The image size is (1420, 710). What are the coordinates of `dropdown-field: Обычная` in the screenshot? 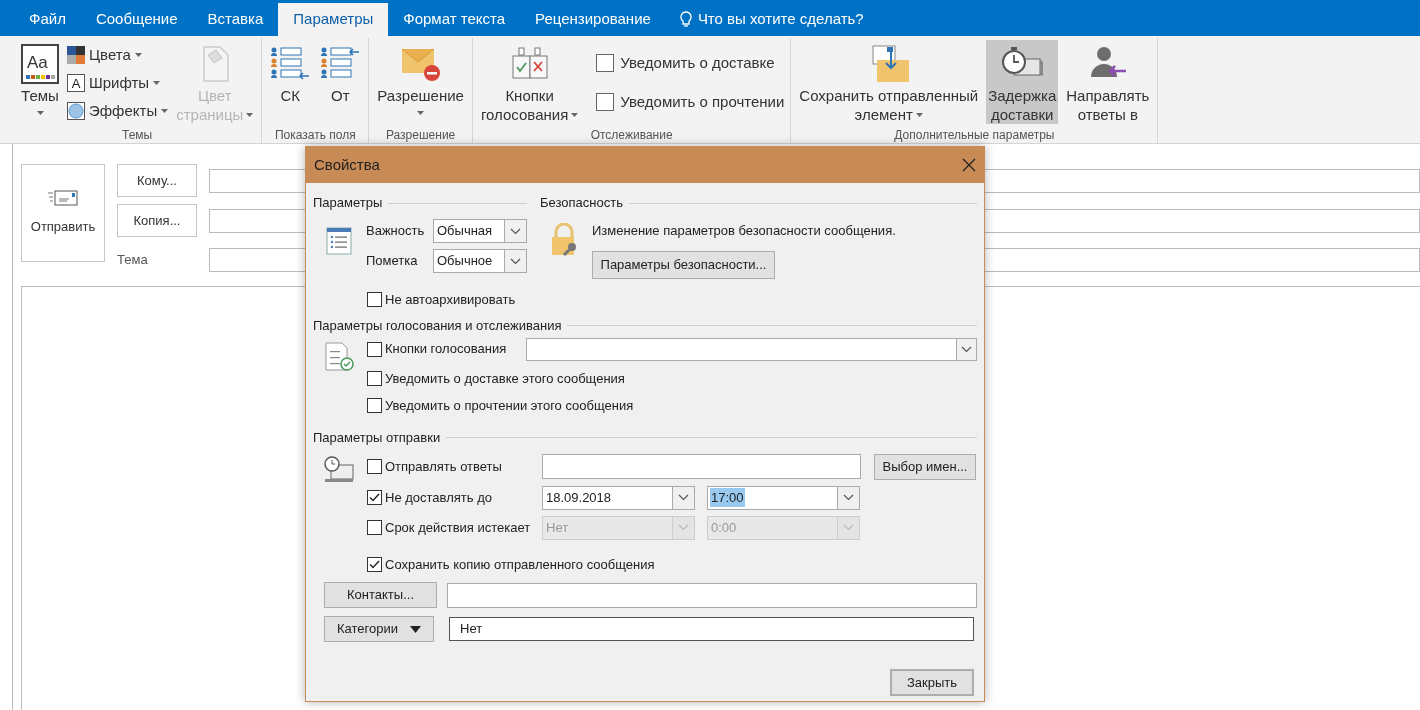 It's located at (480, 231).